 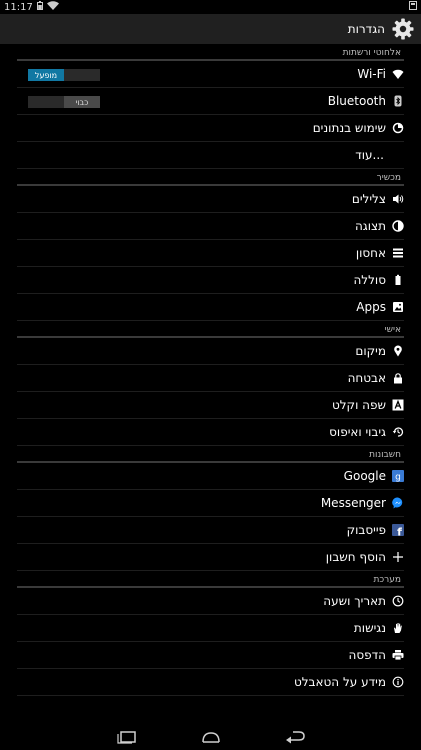 I want to click on settings-item-display: תצוגה, so click(x=210, y=226).